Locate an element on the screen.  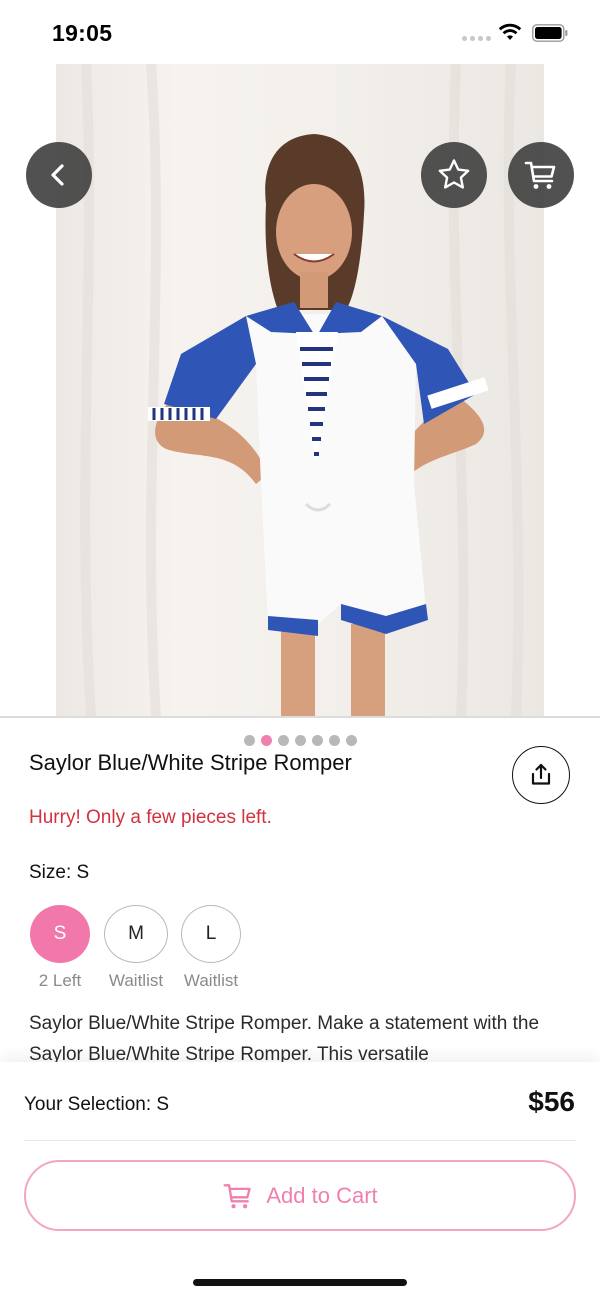
star-icon is located at coordinates (454, 174).